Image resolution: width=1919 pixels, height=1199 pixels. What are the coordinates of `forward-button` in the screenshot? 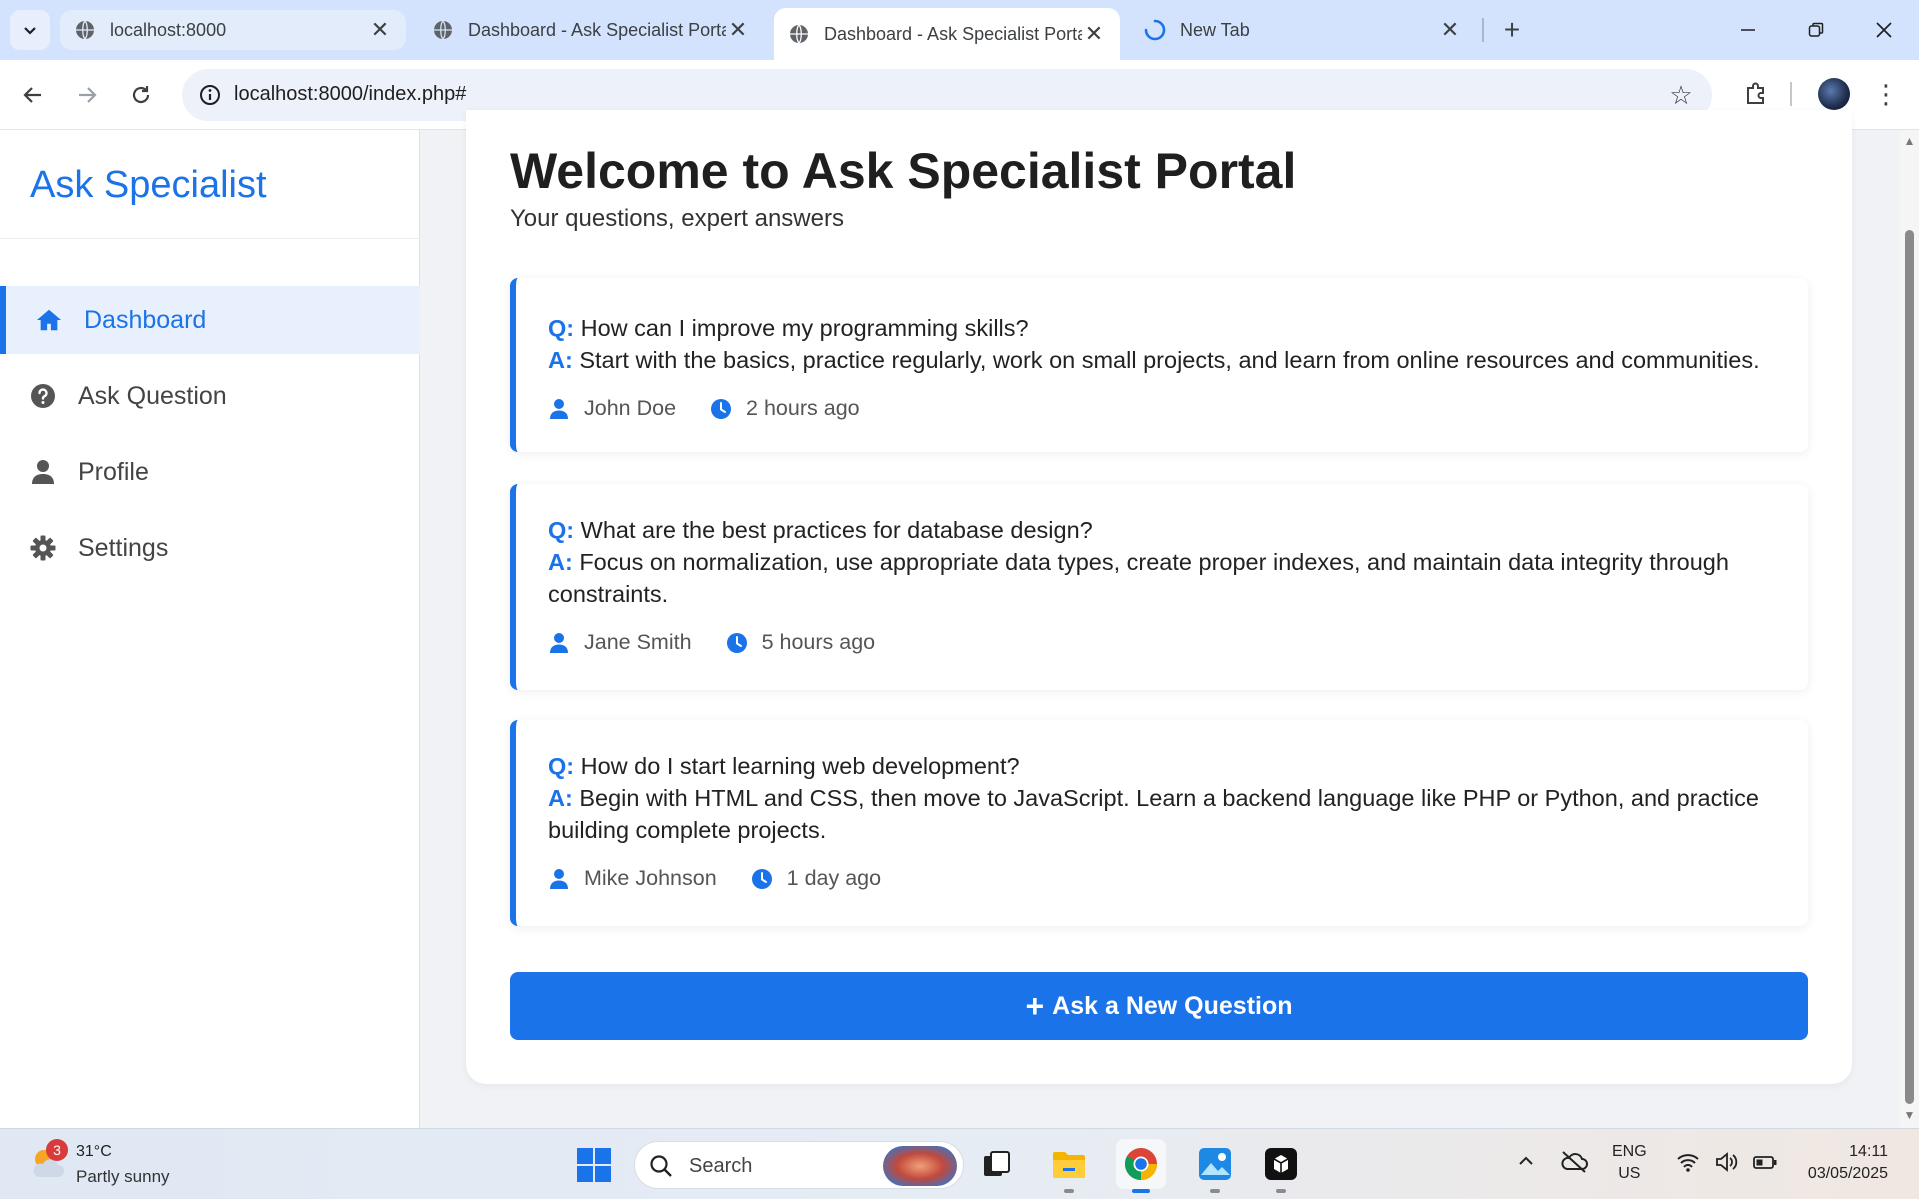 It's located at (87, 95).